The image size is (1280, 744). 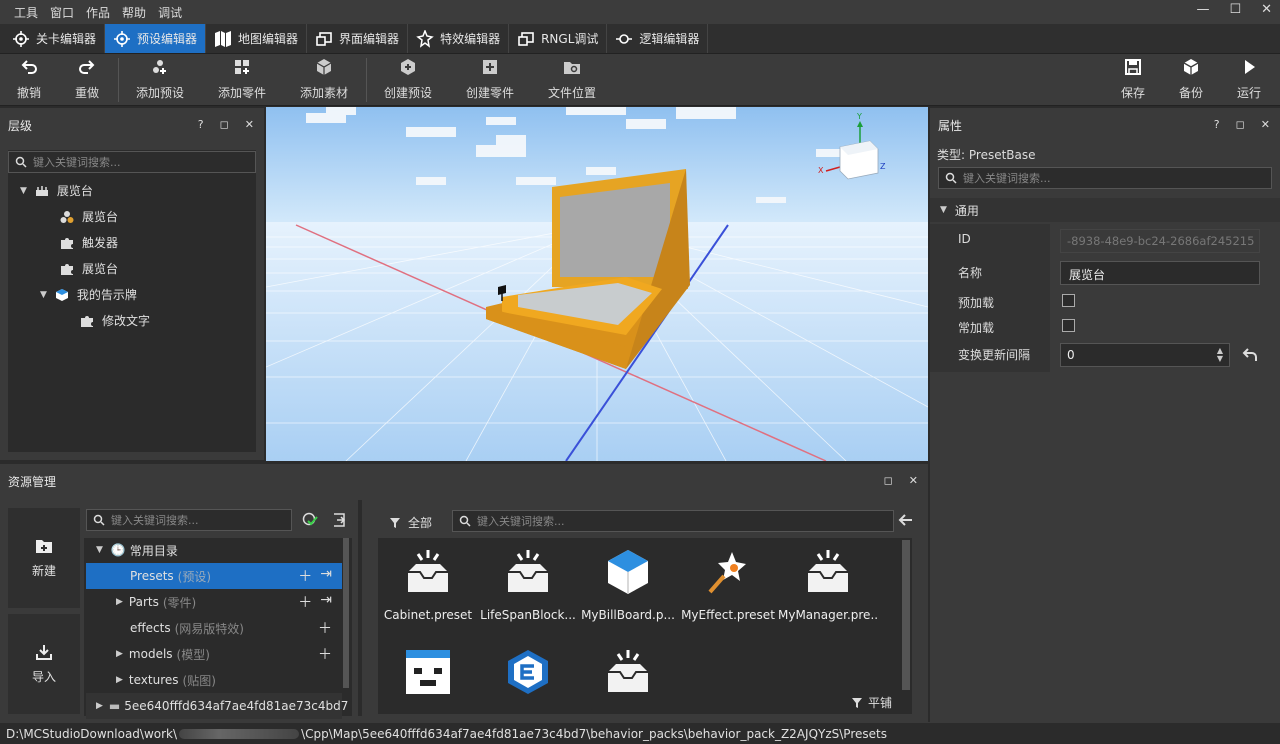 I want to click on view-mode-dropdown: 平铺, so click(x=872, y=702).